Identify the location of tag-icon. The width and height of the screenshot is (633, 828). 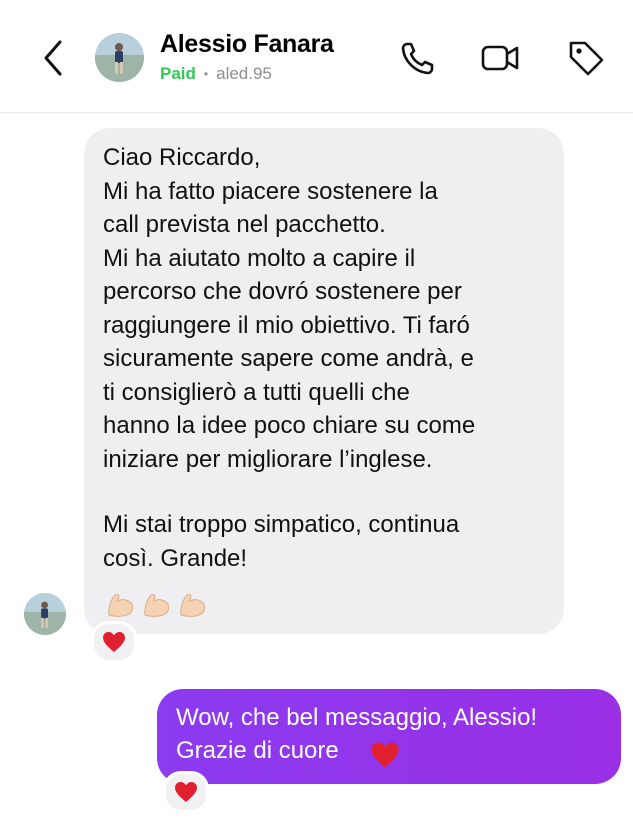
(586, 58).